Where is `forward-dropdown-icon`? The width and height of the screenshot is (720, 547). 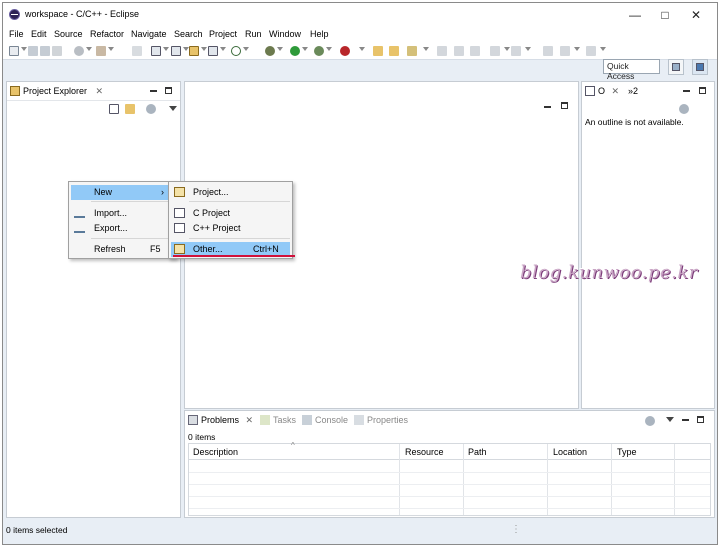
forward-dropdown-icon is located at coordinates (603, 49).